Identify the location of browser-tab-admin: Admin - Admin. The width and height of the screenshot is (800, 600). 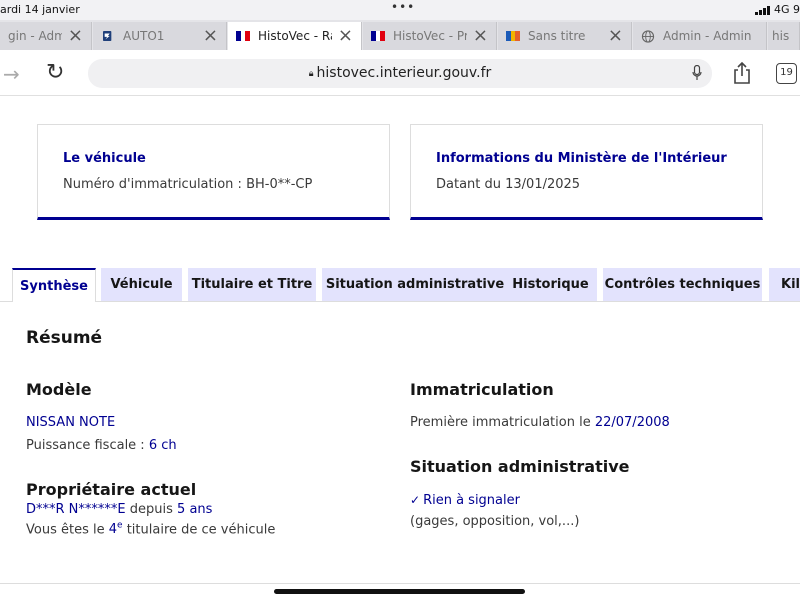
(700, 36).